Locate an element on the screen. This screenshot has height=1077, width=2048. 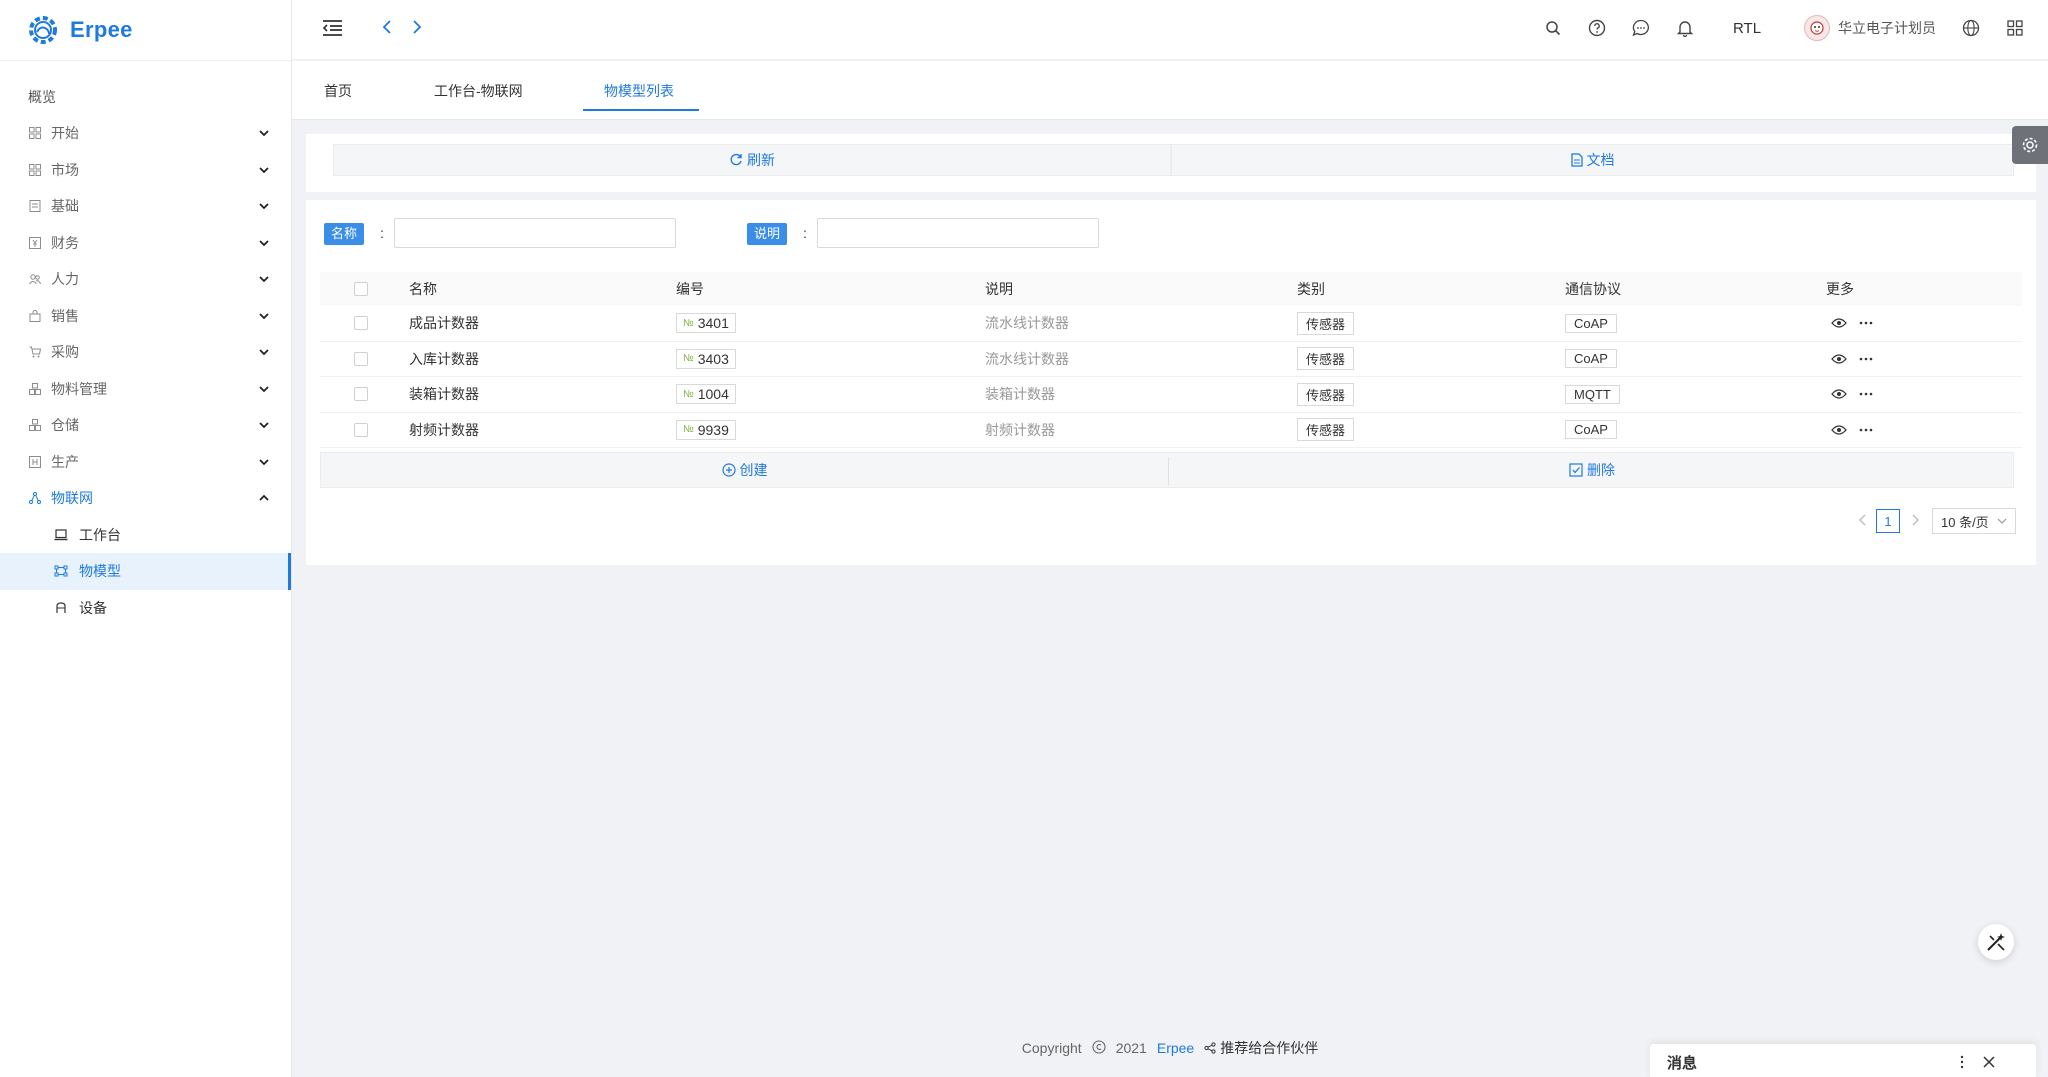
collapse-menu-icon is located at coordinates (332, 28).